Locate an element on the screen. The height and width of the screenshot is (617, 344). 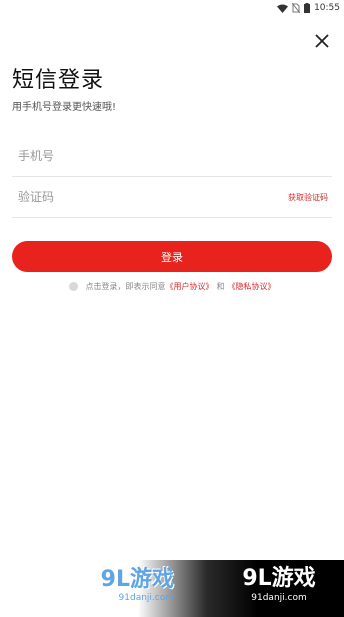
agreement-row: 点击登录，即表示同意 《用户协议》 和 《隐私协议》 is located at coordinates (172, 286).